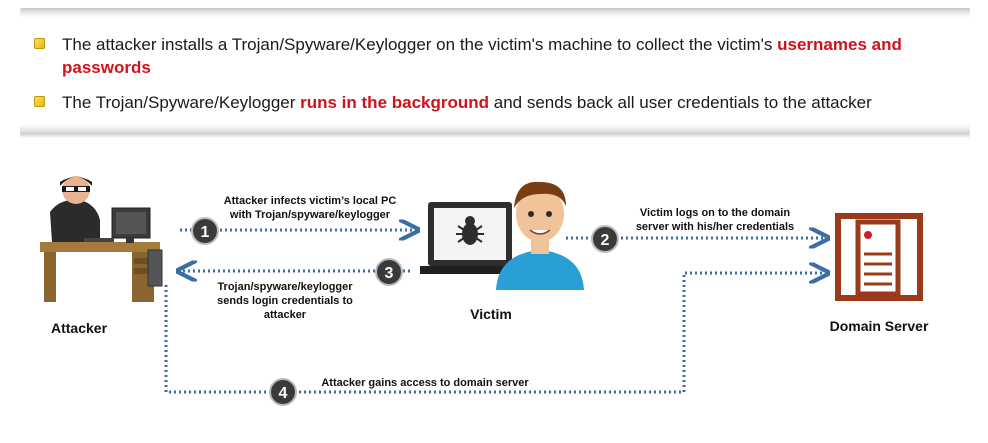  I want to click on step-number-2: 2, so click(605, 240).